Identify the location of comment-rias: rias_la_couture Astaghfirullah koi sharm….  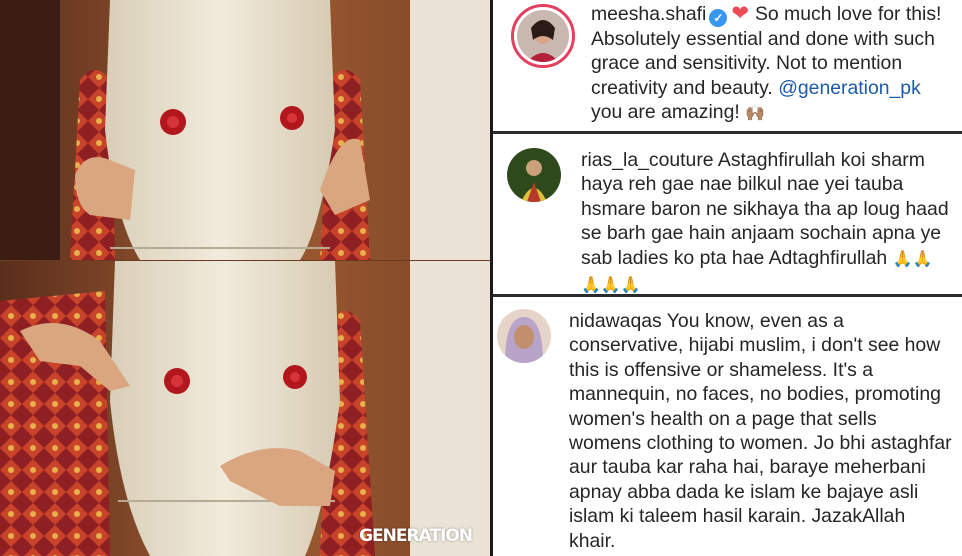
(727, 214).